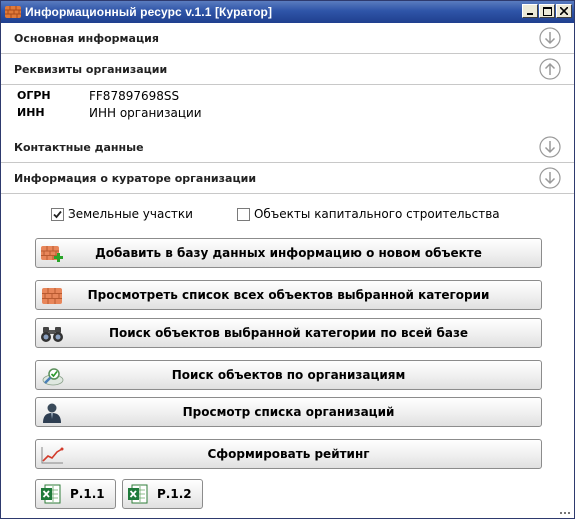 The width and height of the screenshot is (575, 519). Describe the element at coordinates (91, 69) in the screenshot. I see `section-requisites-label: Реквизиты организации` at that location.